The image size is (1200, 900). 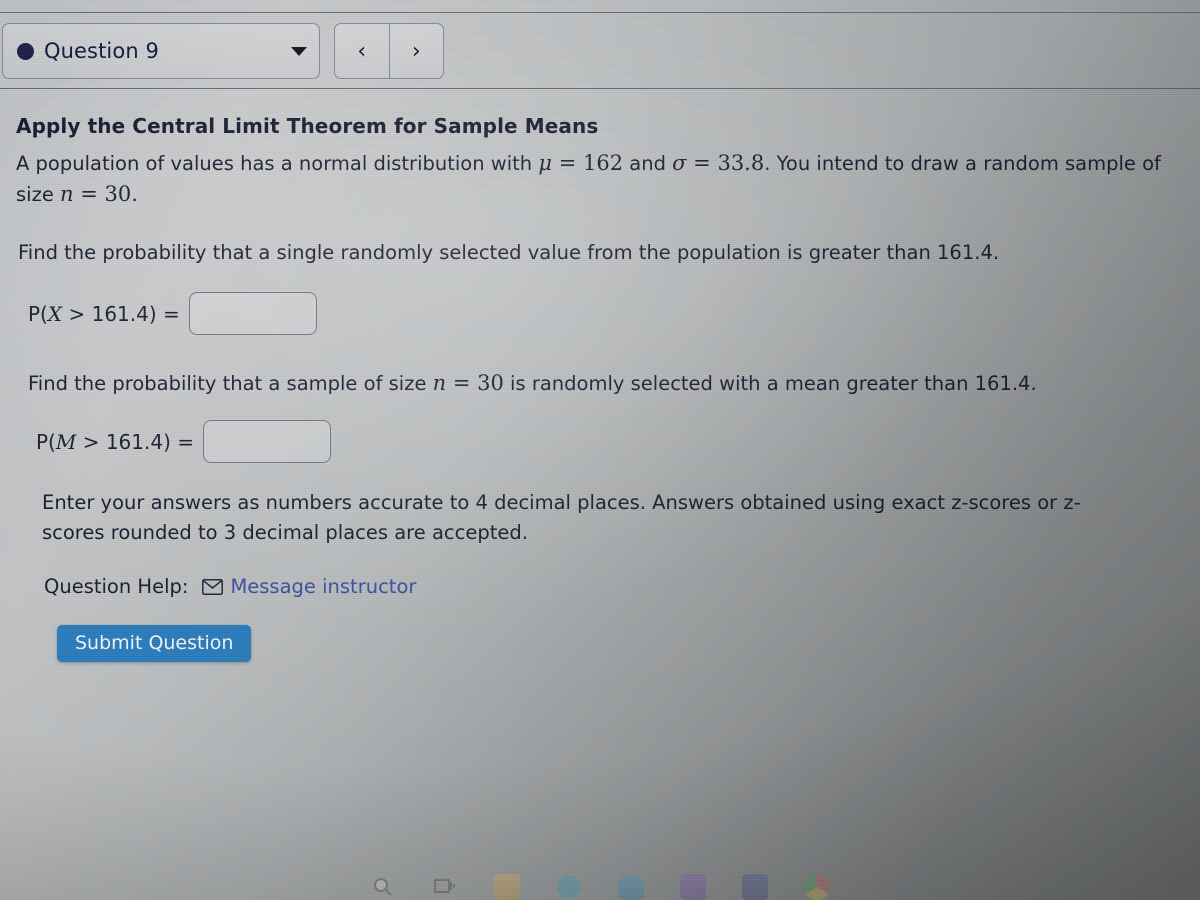 I want to click on answer-row-single: P(X > 161.4) =, so click(x=172, y=313).